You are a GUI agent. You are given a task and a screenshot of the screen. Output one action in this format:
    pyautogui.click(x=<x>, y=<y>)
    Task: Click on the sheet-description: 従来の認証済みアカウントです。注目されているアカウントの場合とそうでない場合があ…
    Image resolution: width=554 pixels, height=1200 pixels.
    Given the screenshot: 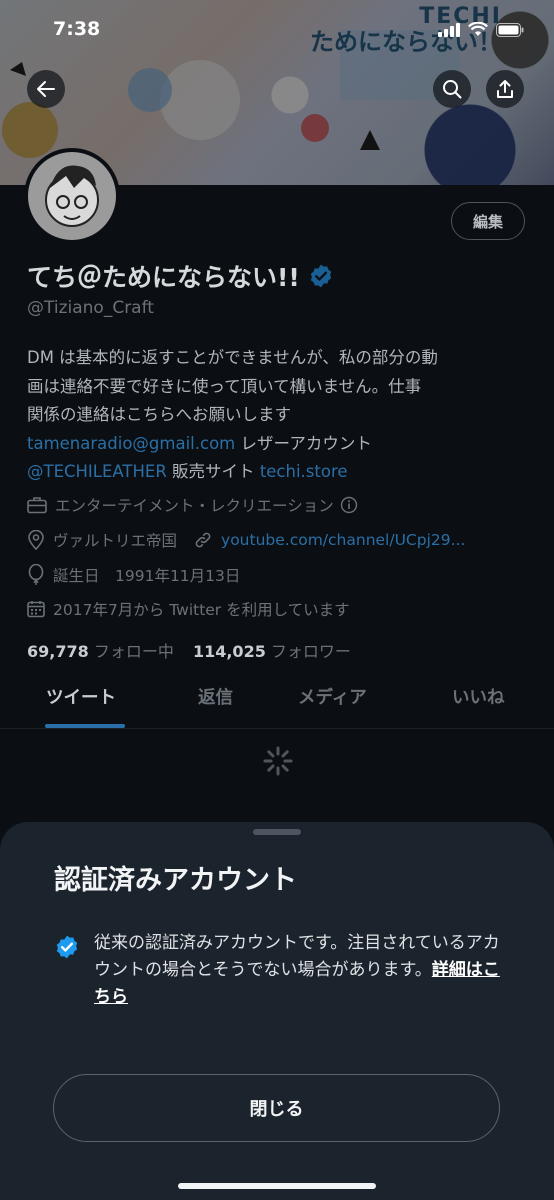 What is the action you would take?
    pyautogui.click(x=304, y=970)
    